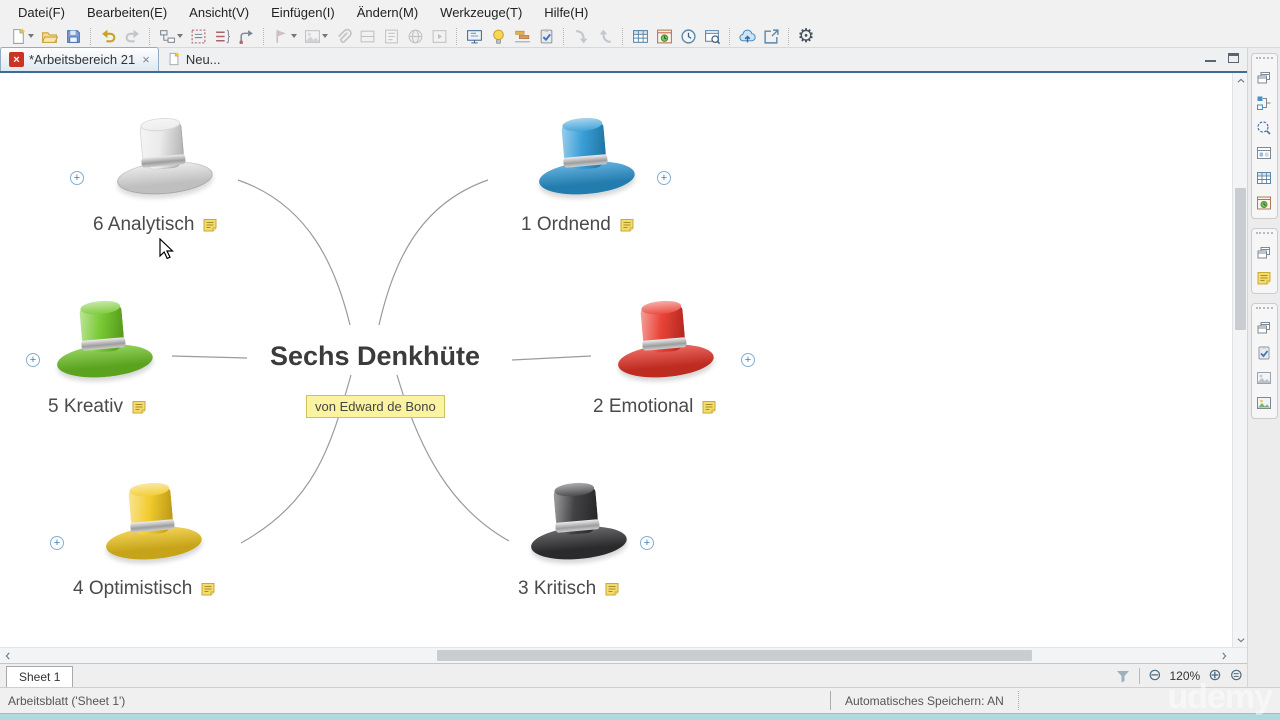  What do you see at coordinates (1123, 676) in the screenshot?
I see `filter-icon` at bounding box center [1123, 676].